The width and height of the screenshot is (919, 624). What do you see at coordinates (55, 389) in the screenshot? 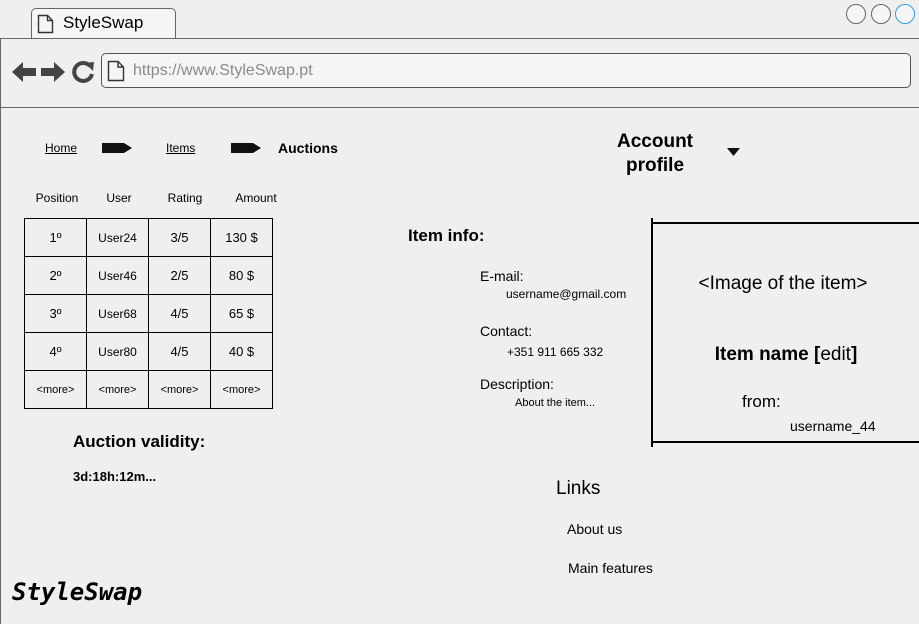
I see `more-position-link: <more>` at bounding box center [55, 389].